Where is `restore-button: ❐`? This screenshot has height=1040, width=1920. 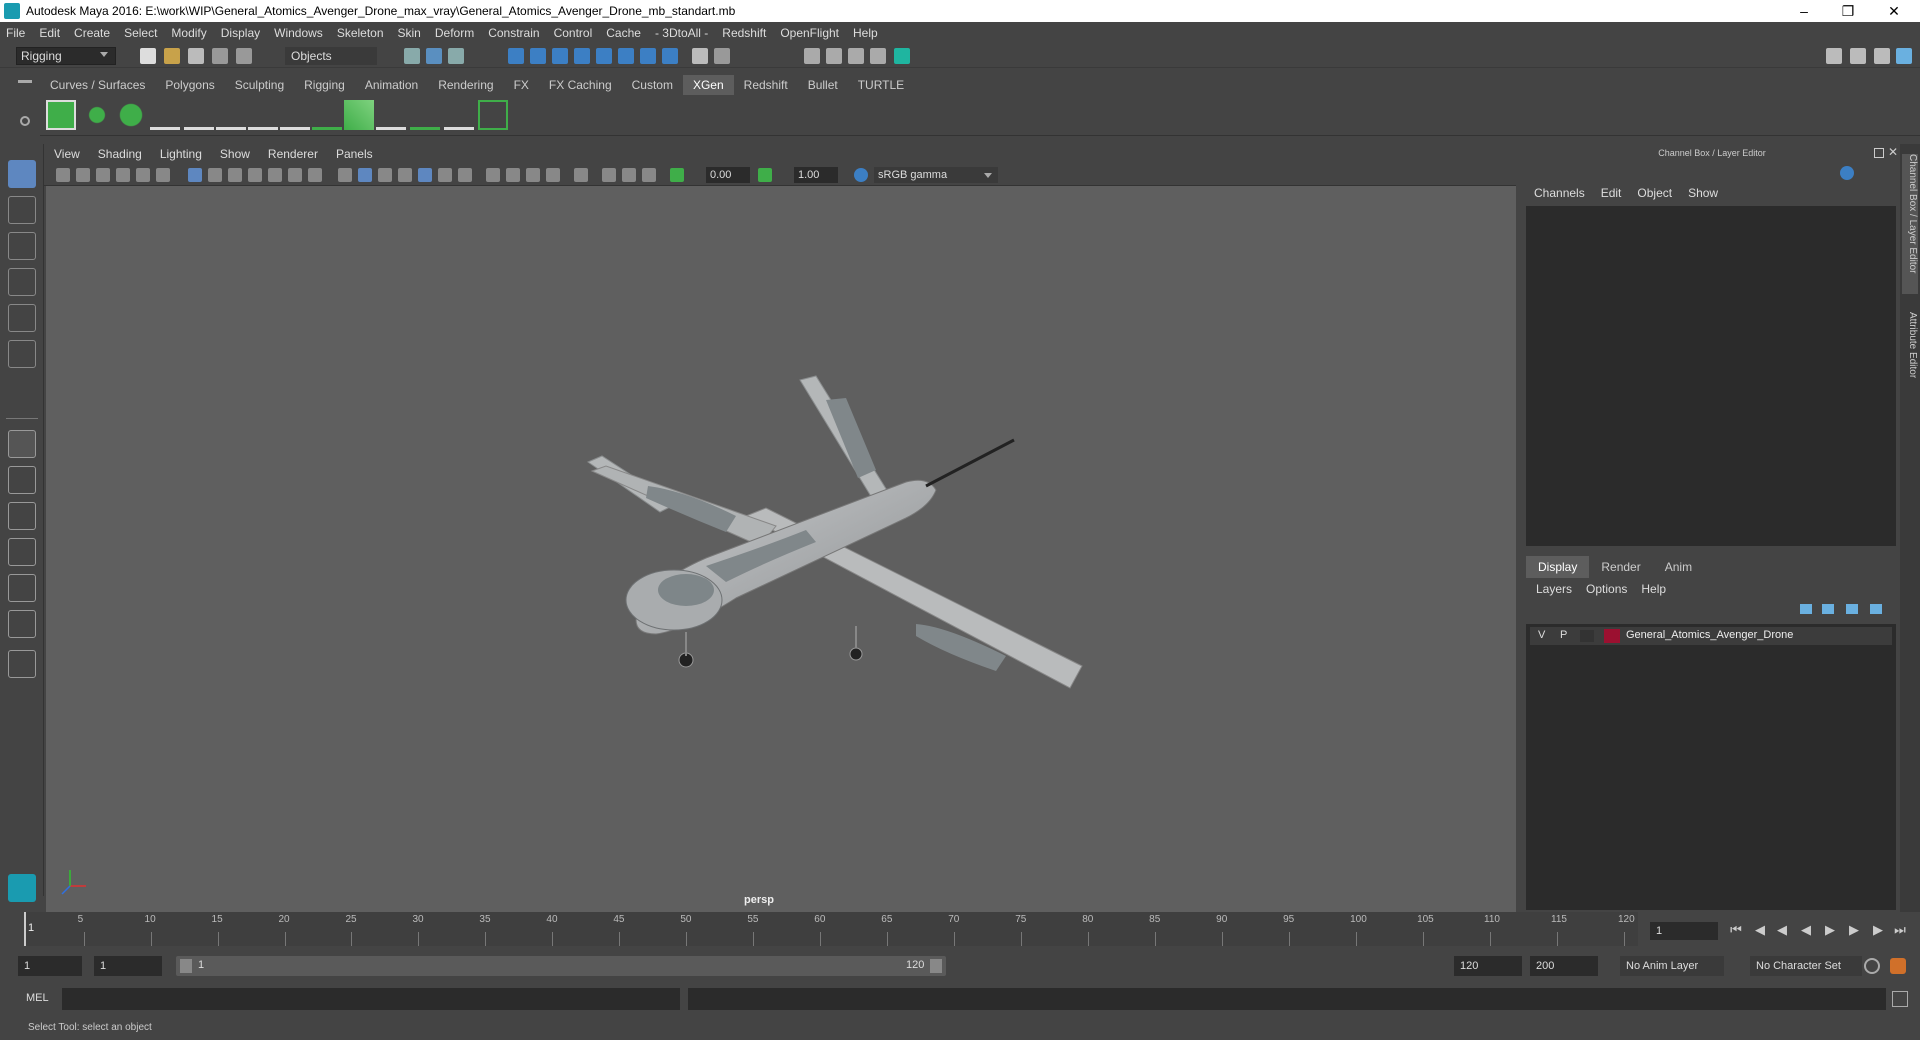
restore-button: ❐ is located at coordinates (1848, 11).